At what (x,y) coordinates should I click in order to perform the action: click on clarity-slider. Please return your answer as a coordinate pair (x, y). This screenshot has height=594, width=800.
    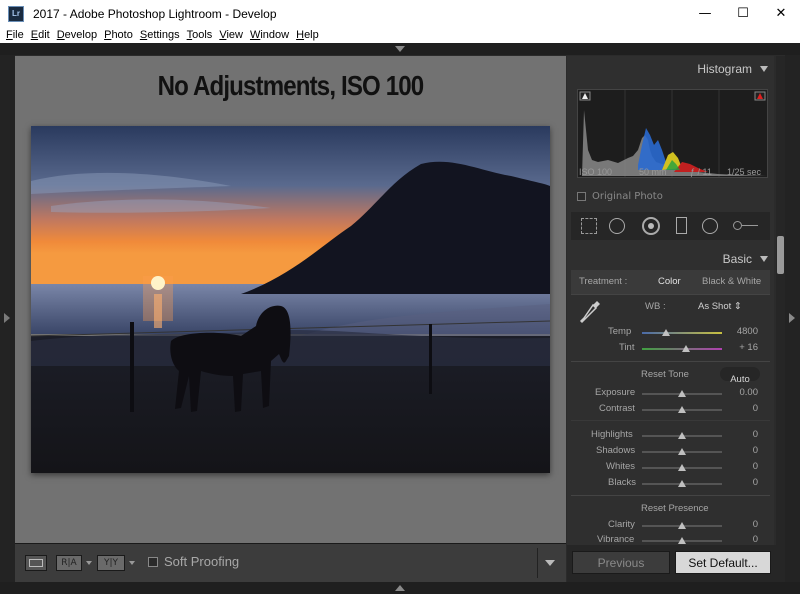
    Looking at the image, I should click on (682, 525).